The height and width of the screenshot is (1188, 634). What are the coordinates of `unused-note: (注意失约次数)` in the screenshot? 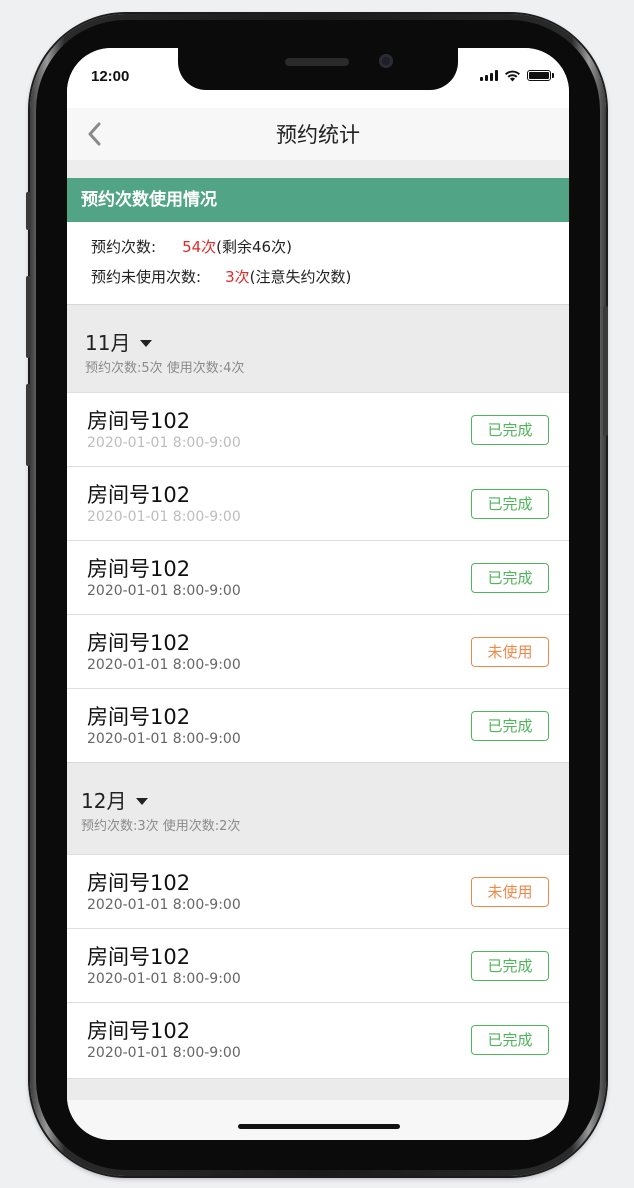 It's located at (300, 277).